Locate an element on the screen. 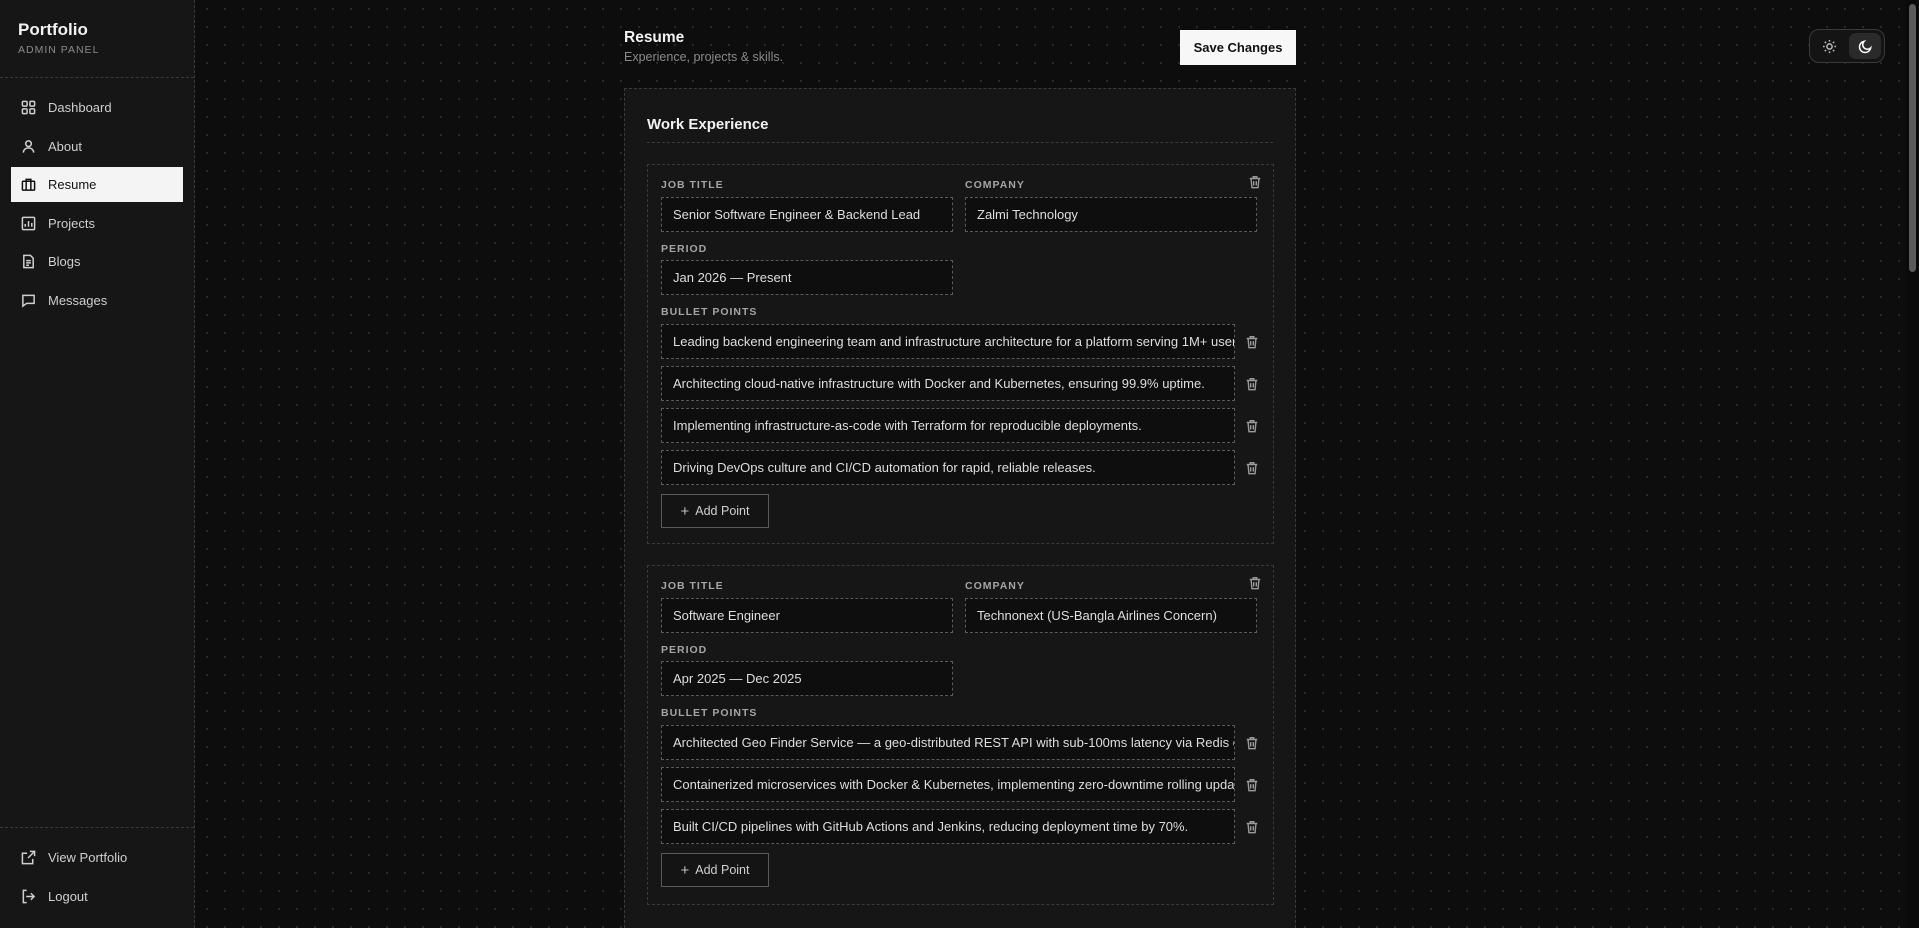 This screenshot has height=928, width=1919. period-input: Apr 2025 — Dec 2025 is located at coordinates (807, 678).